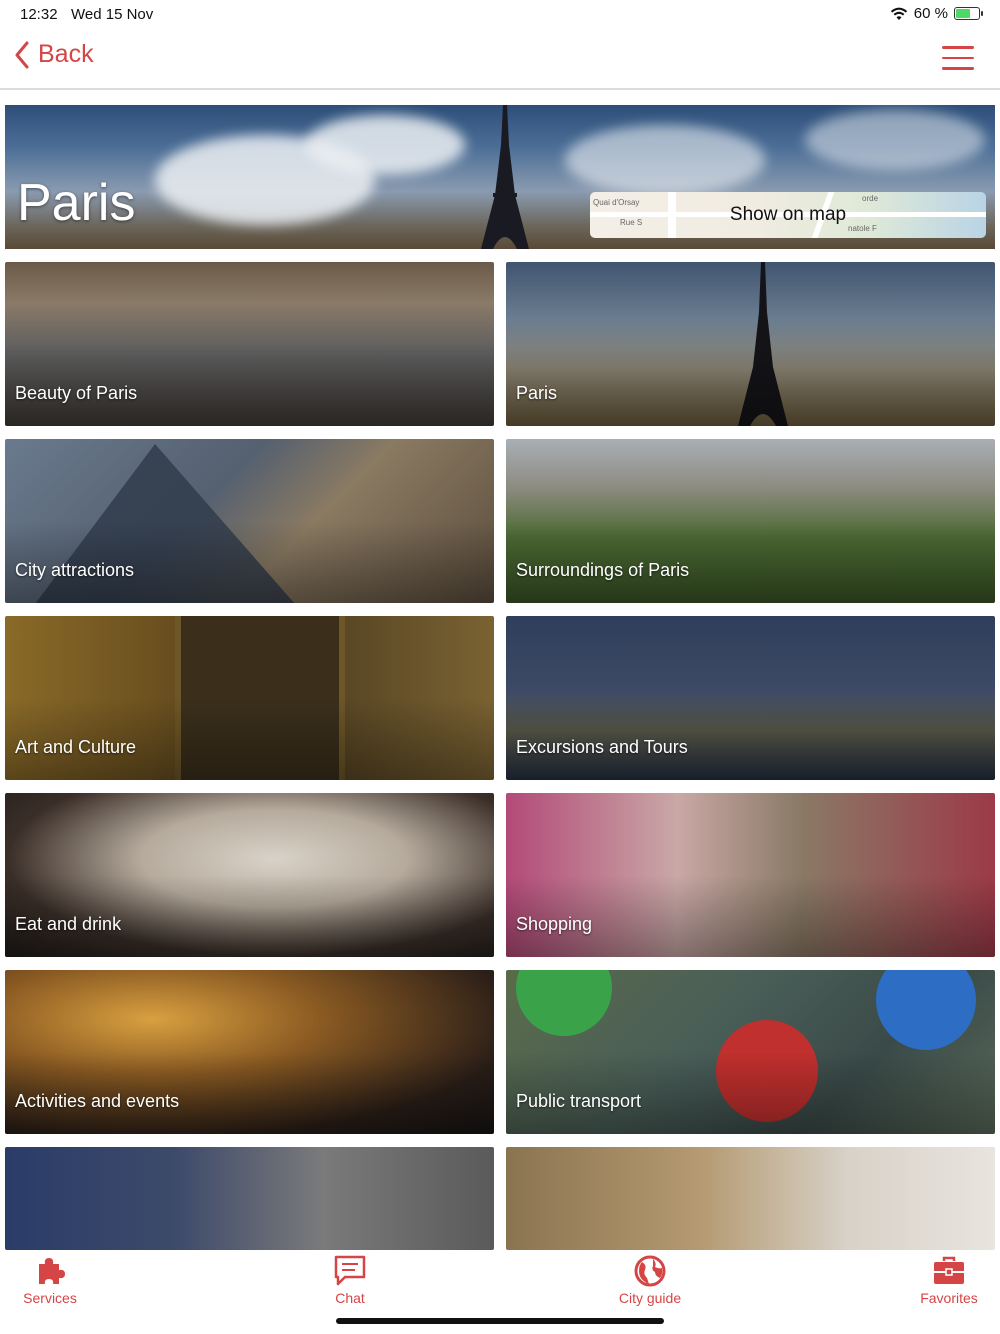 This screenshot has height=1334, width=1000. What do you see at coordinates (898, 13) in the screenshot?
I see `wifi-icon` at bounding box center [898, 13].